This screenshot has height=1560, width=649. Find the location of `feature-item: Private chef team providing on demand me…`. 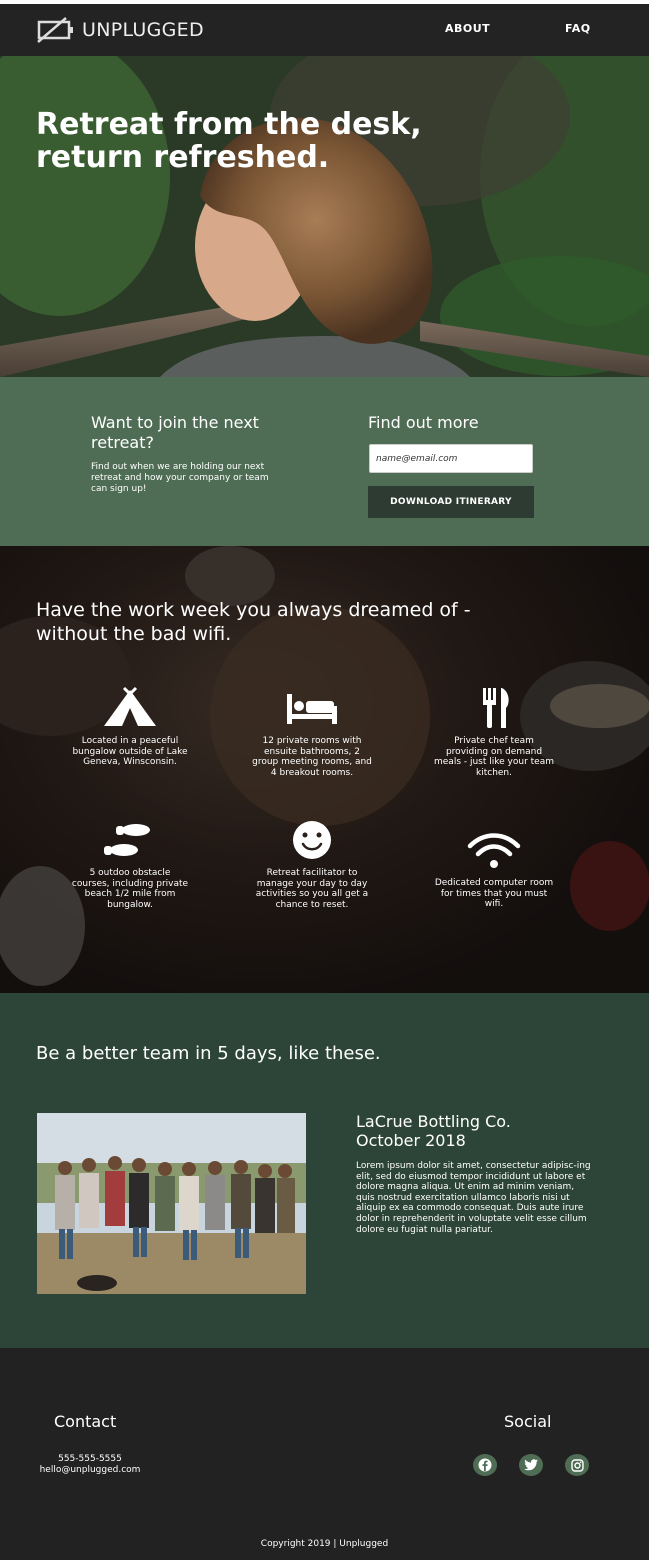

feature-item: Private chef team providing on demand me… is located at coordinates (494, 732).